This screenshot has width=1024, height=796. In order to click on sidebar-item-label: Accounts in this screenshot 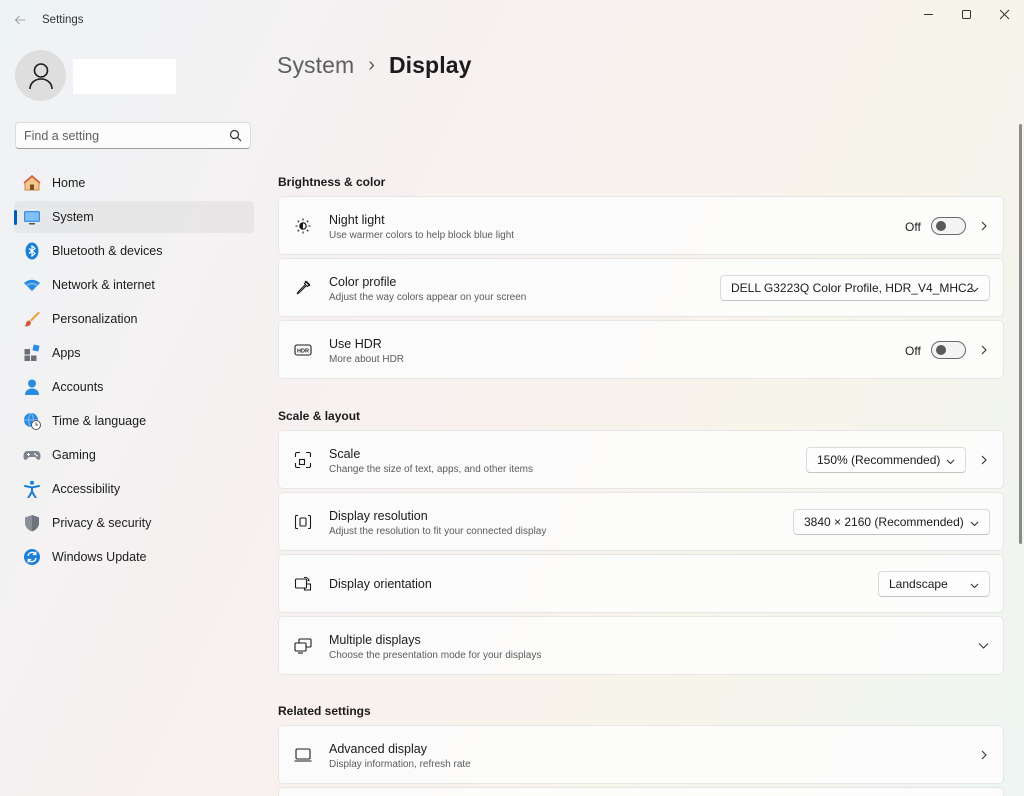, I will do `click(78, 387)`.